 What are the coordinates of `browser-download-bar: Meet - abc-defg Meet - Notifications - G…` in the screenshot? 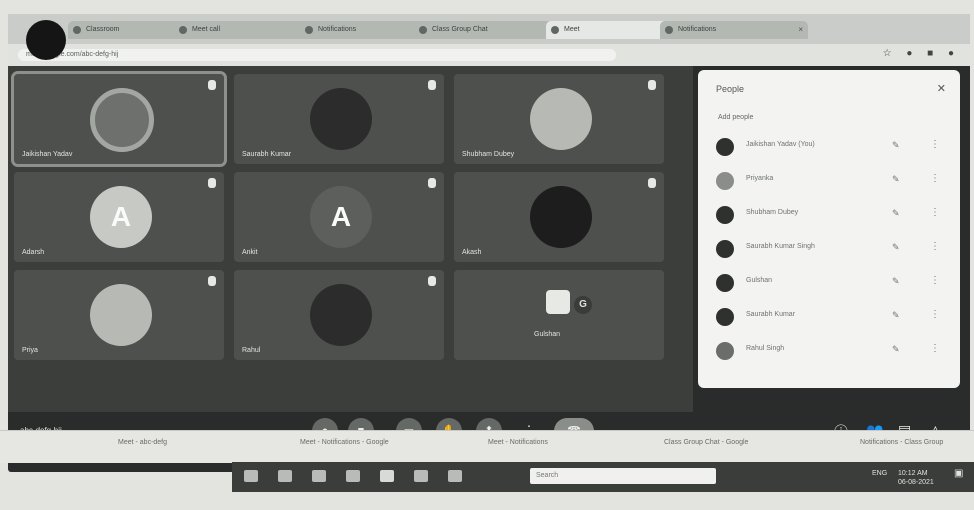 It's located at (487, 446).